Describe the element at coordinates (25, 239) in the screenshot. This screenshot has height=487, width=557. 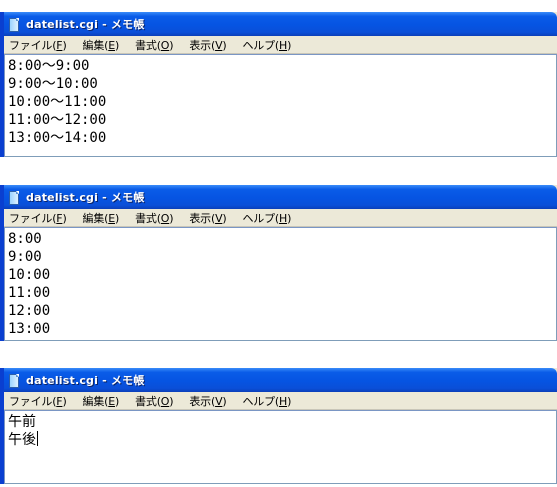
I see `text-line: 8:00` at that location.